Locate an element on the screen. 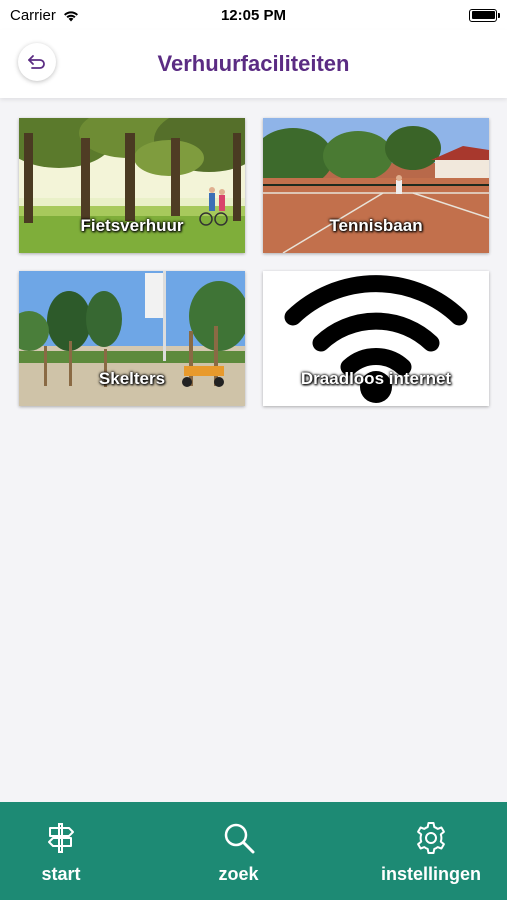 The height and width of the screenshot is (900, 507). tile-label: Tennisbaan is located at coordinates (376, 225).